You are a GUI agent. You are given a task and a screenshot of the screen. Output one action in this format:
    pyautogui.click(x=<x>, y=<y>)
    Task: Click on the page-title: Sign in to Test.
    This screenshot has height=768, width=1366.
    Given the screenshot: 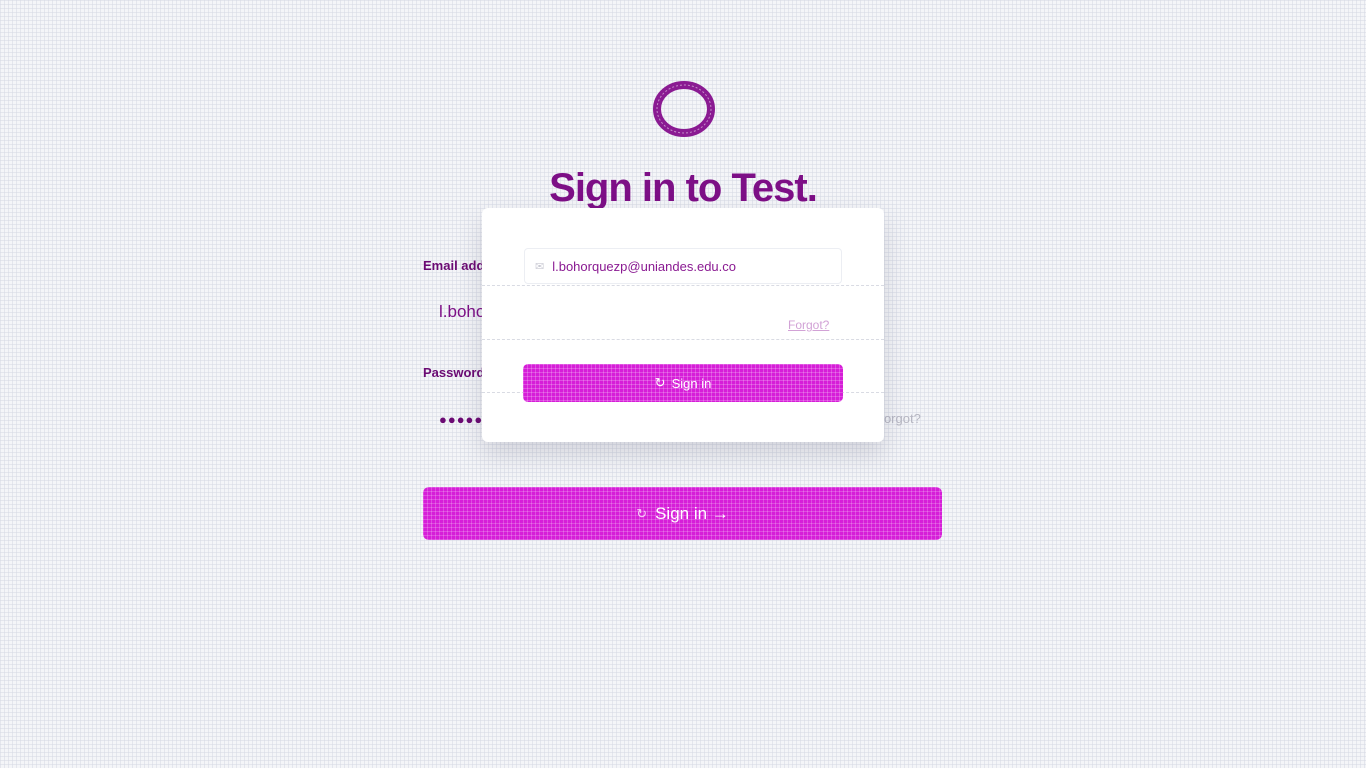 What is the action you would take?
    pyautogui.click(x=683, y=188)
    